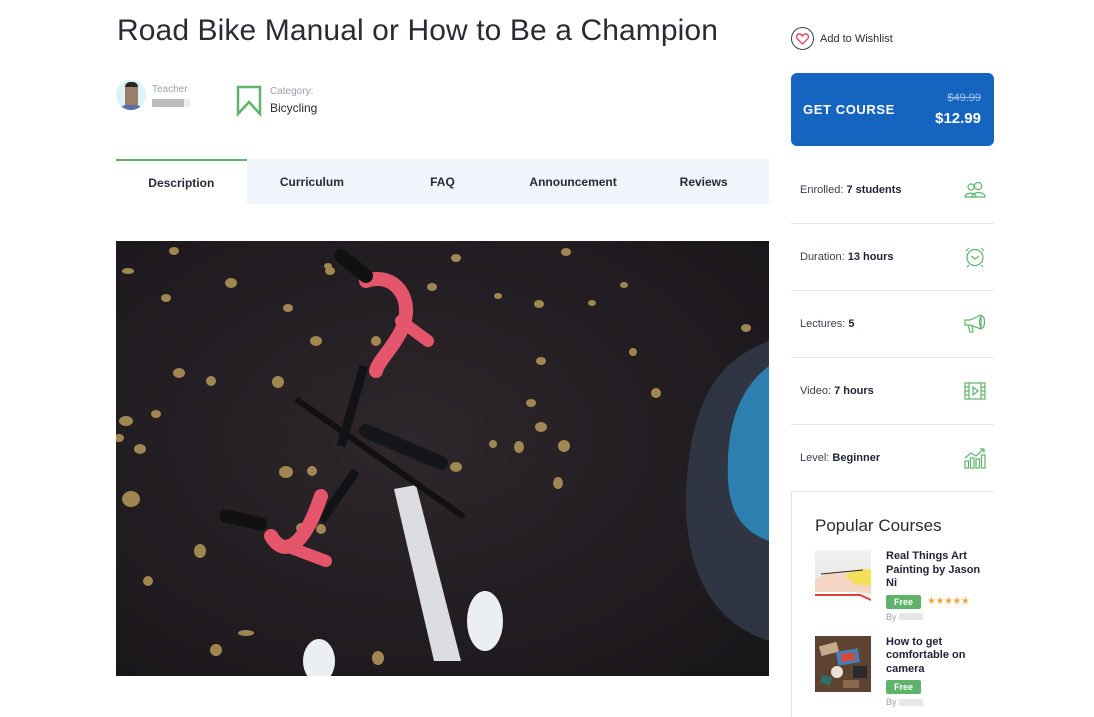 The image size is (1094, 717). What do you see at coordinates (958, 118) in the screenshot?
I see `sale-price: $12.99` at bounding box center [958, 118].